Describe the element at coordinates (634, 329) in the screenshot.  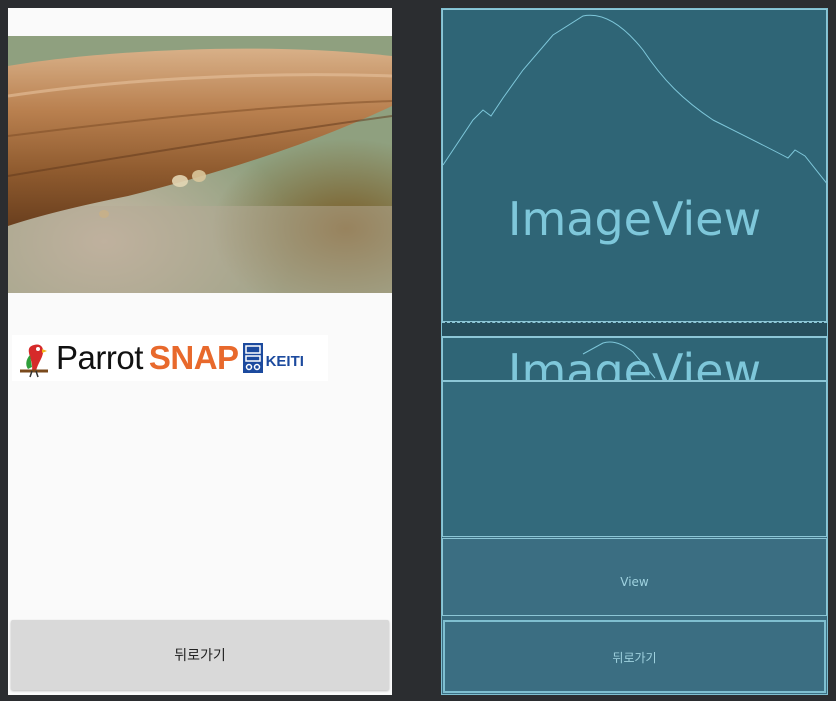
I see `blueprint-divider` at that location.